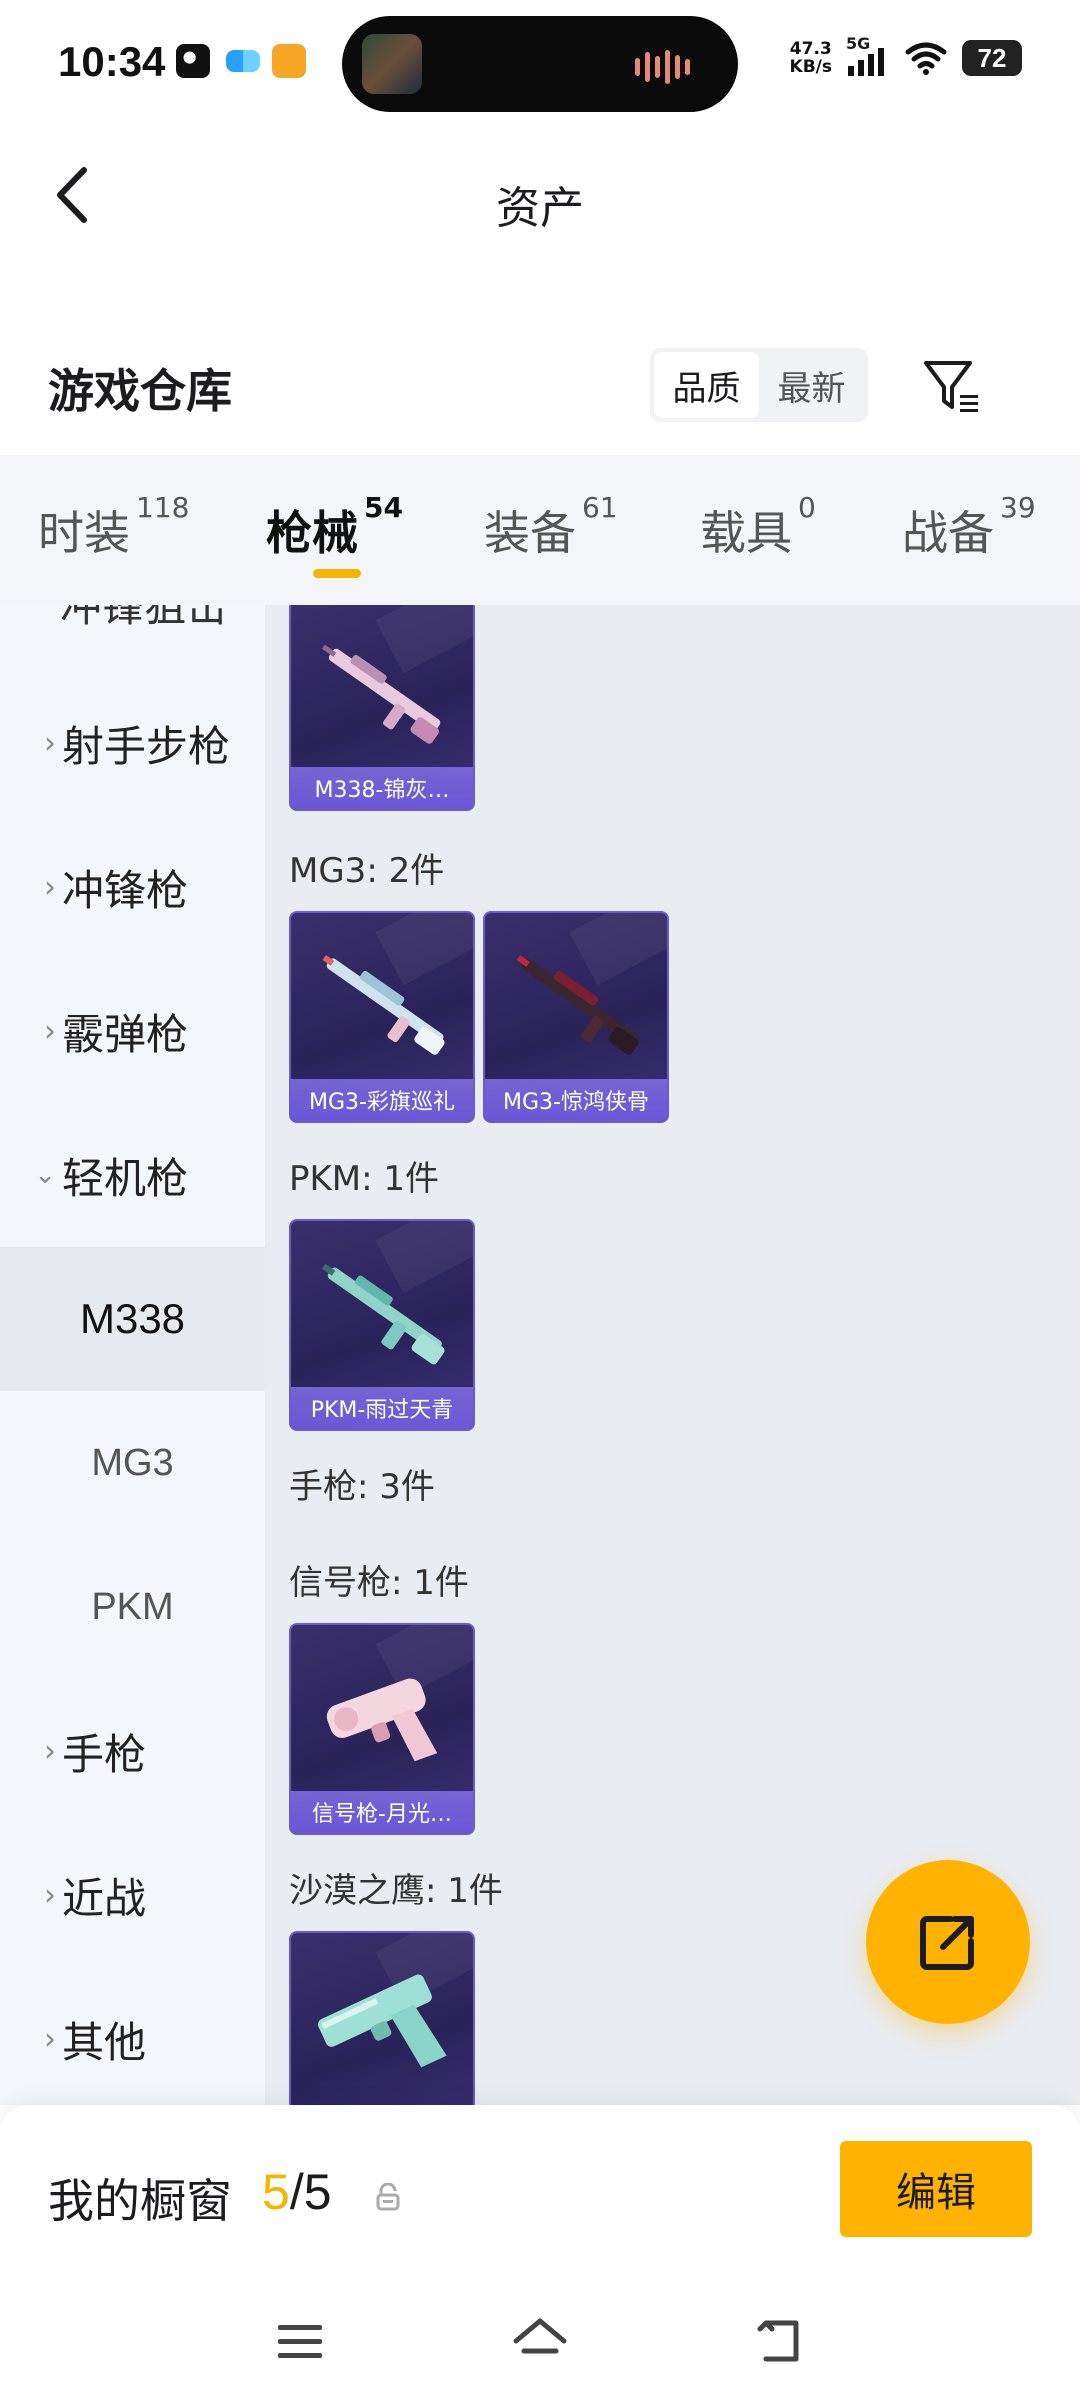 This screenshot has height=2400, width=1080. I want to click on showcase-count: 5/5, so click(297, 2192).